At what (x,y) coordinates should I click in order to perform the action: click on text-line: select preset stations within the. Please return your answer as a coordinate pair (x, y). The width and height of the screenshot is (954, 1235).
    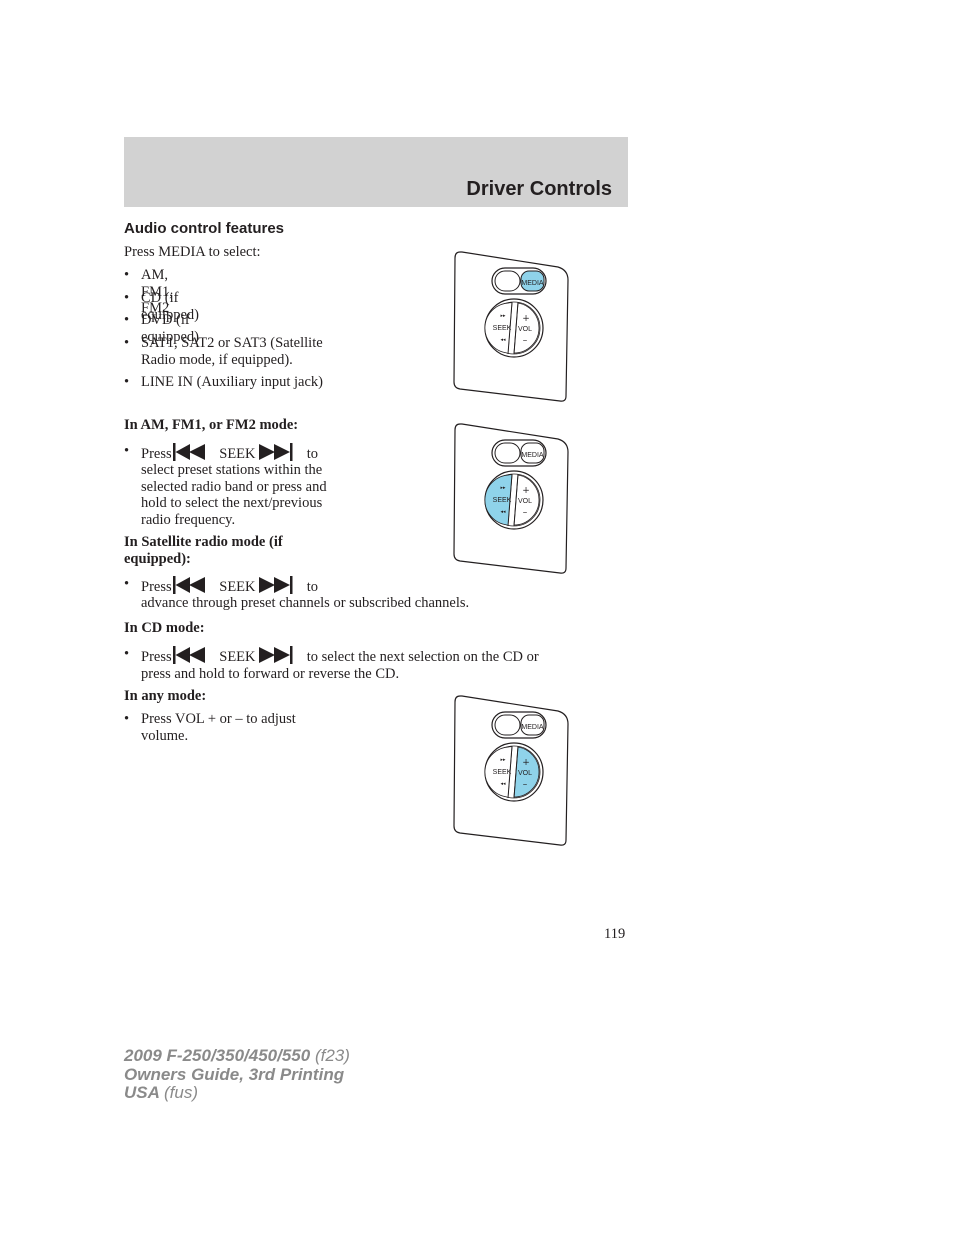
    Looking at the image, I should click on (232, 470).